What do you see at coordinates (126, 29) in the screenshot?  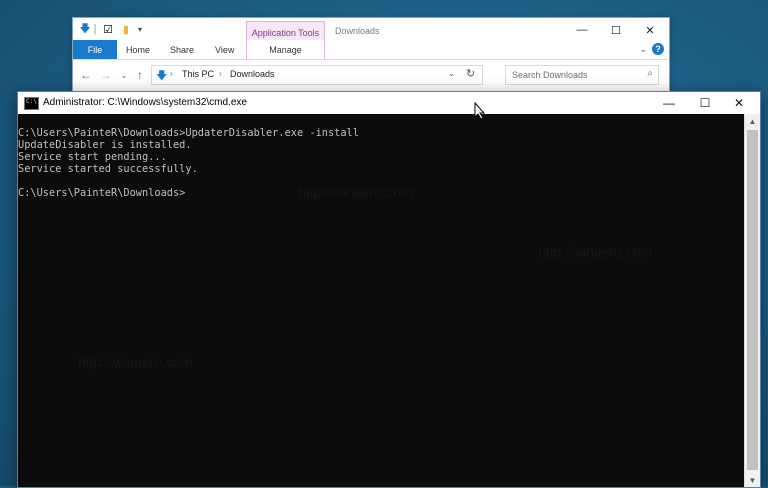 I see `new-folder-icon: ▮` at bounding box center [126, 29].